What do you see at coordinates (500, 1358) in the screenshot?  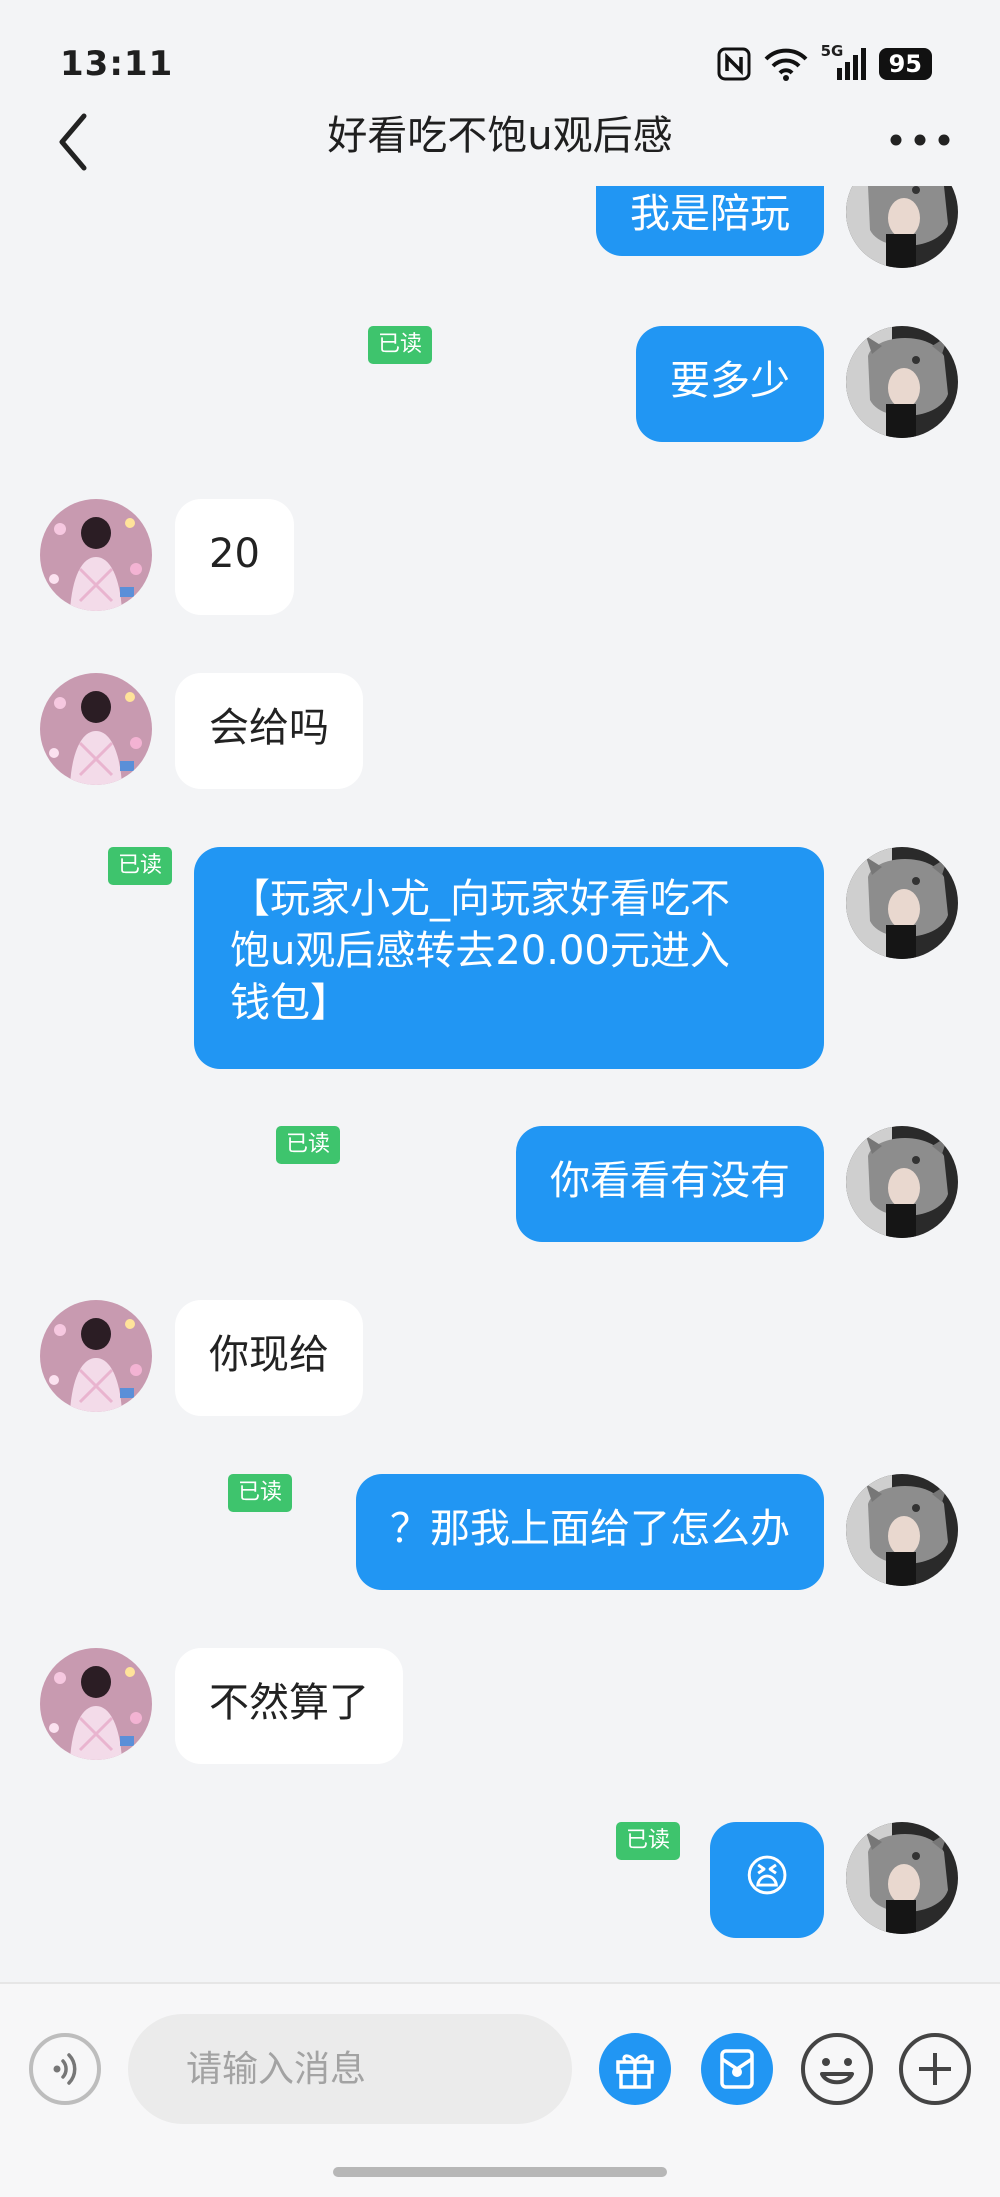 I see `message-row: 你现给` at bounding box center [500, 1358].